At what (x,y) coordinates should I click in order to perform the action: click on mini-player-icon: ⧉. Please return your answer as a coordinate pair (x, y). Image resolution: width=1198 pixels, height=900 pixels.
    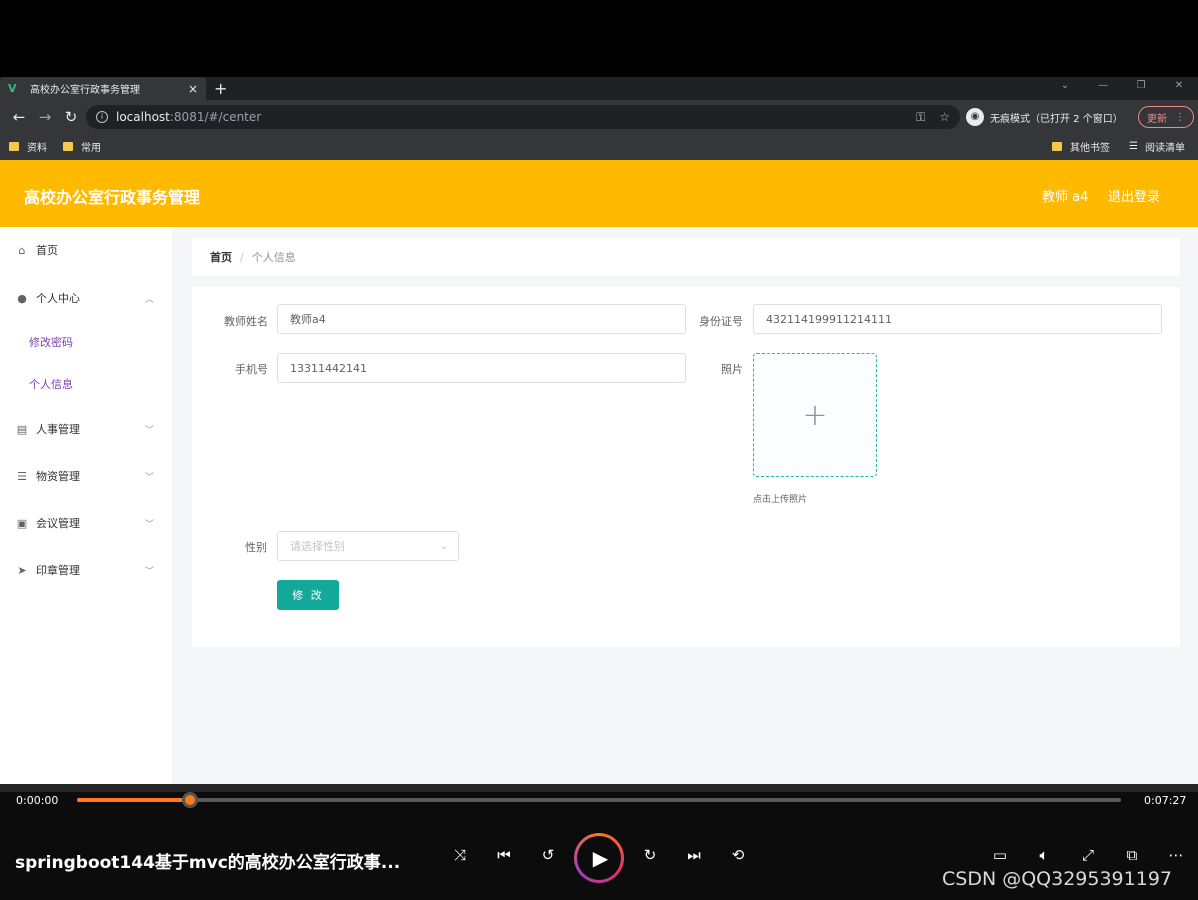
    Looking at the image, I should click on (1132, 855).